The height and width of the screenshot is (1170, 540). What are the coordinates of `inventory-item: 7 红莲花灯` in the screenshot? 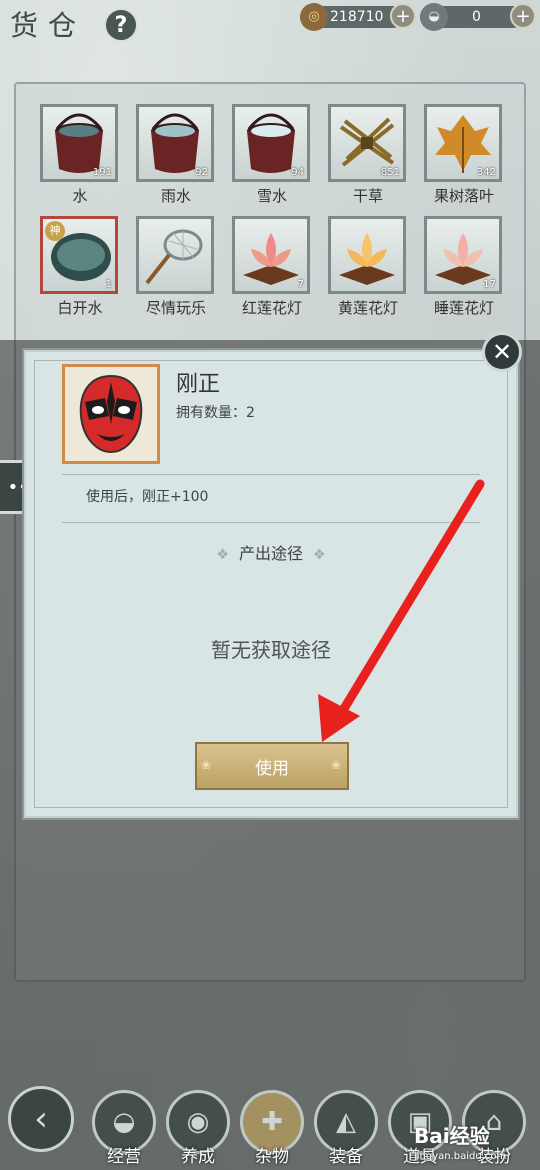 It's located at (272, 267).